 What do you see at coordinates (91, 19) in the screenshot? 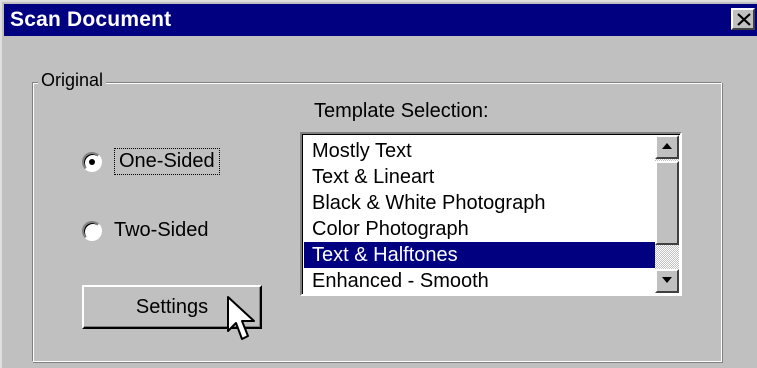
I see `dialog-title: Scan Document` at bounding box center [91, 19].